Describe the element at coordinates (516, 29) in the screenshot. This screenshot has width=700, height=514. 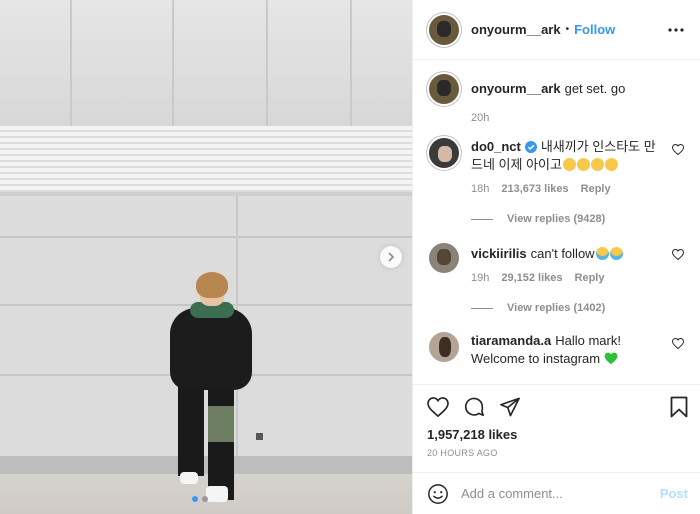
I see `author-username: onyourm__ark` at that location.